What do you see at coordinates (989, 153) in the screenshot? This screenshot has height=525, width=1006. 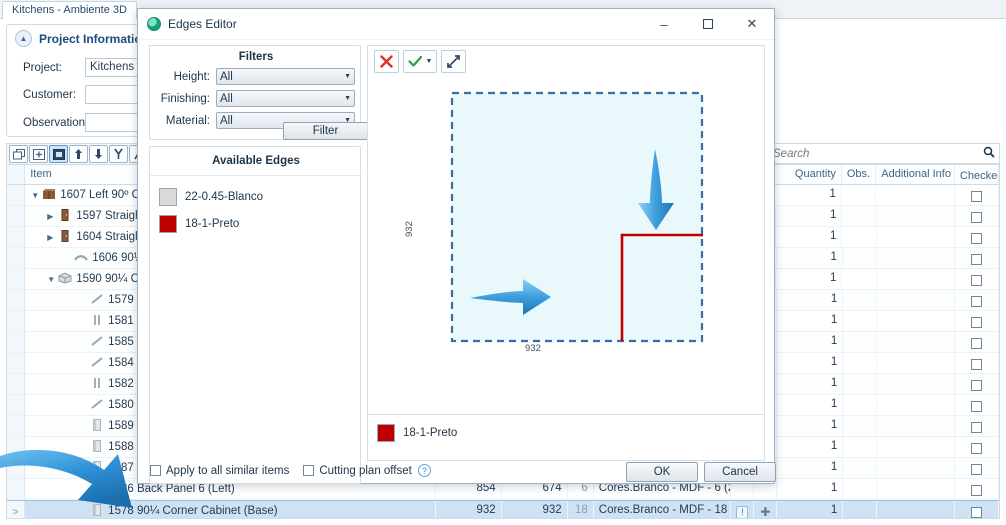 I see `search-icon` at bounding box center [989, 153].